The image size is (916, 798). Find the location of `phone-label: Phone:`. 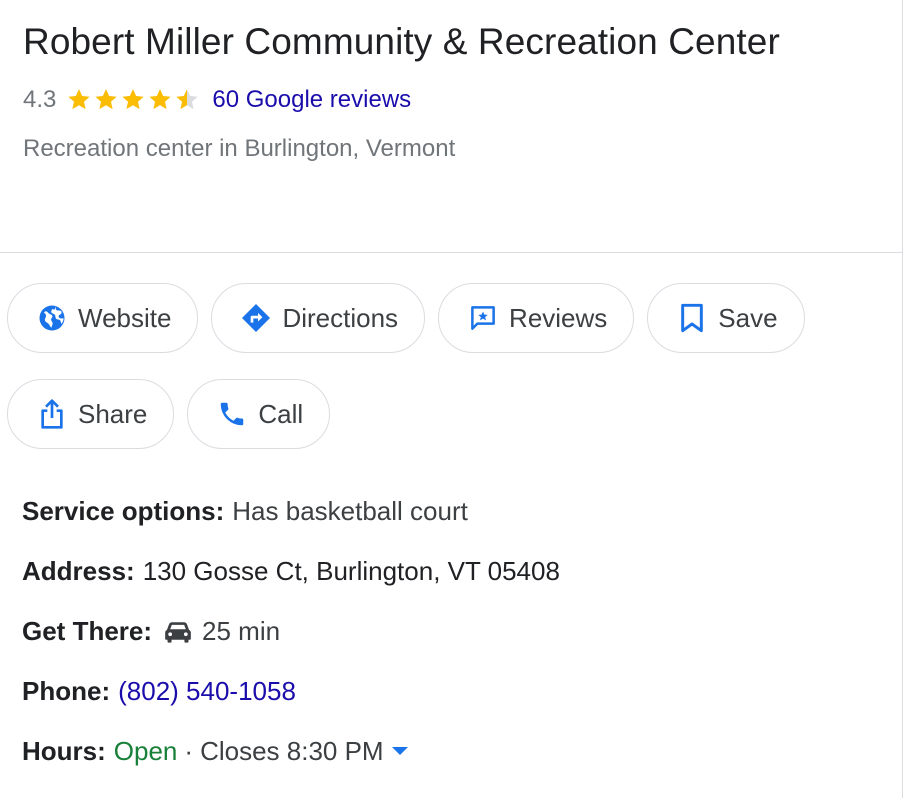

phone-label: Phone: is located at coordinates (66, 690).